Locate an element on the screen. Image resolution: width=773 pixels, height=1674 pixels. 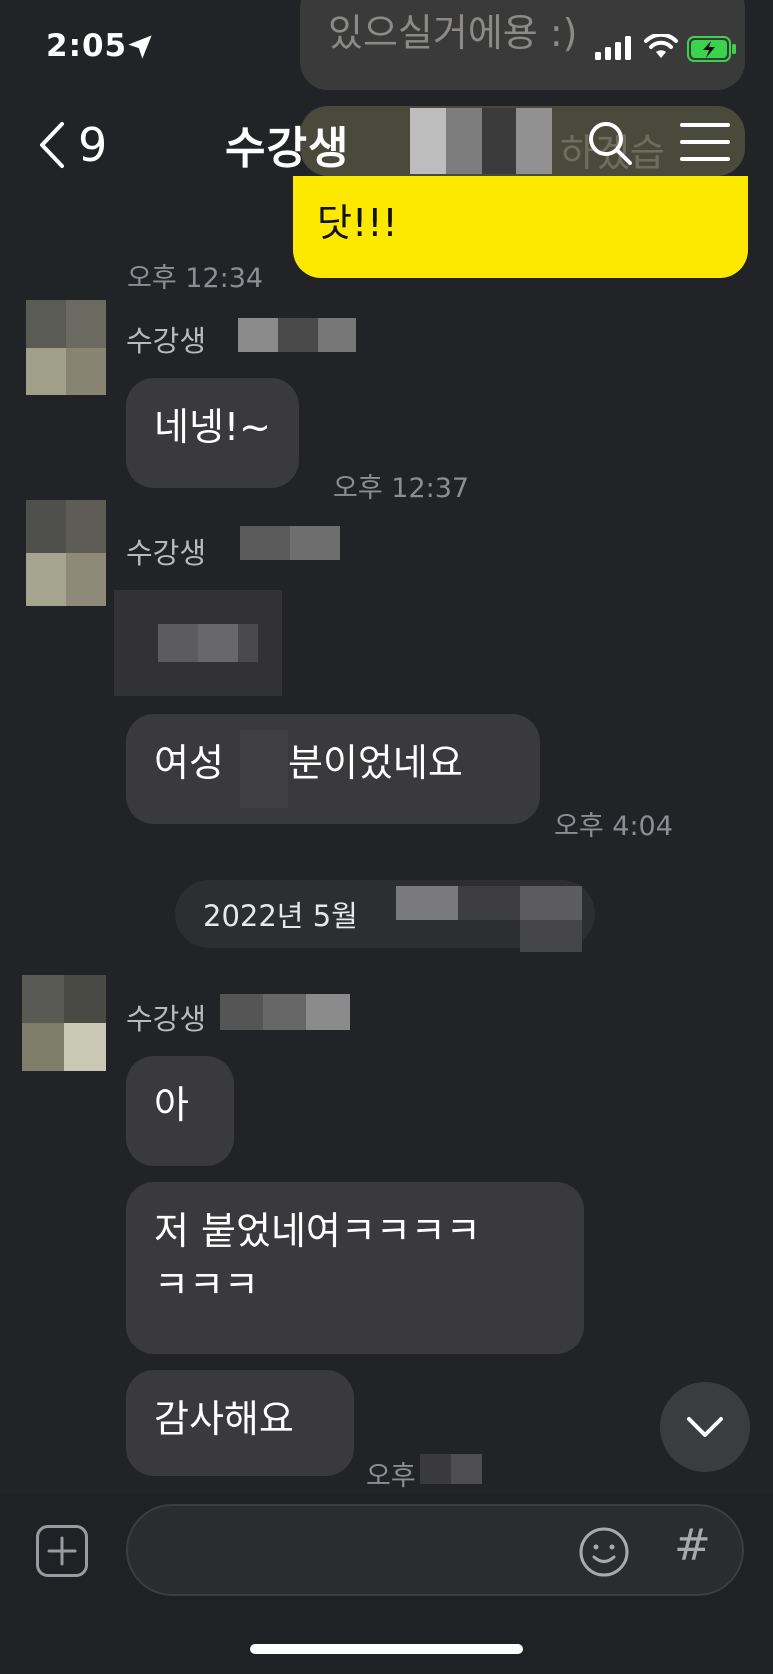
scroll-to-bottom-button is located at coordinates (705, 1427).